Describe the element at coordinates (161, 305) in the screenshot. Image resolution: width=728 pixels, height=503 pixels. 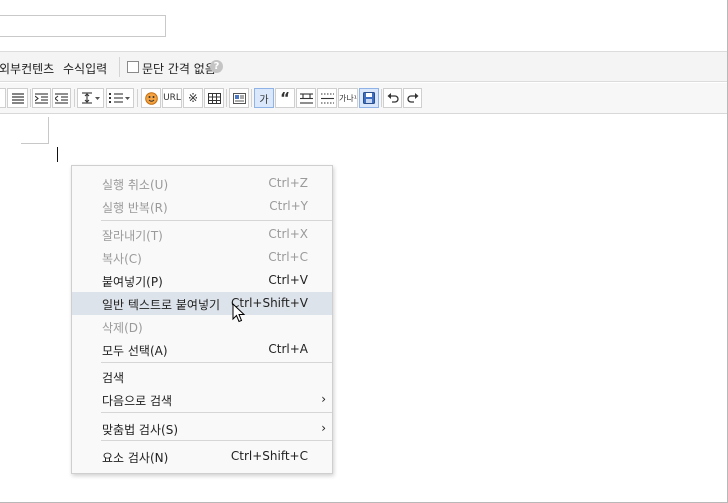
I see `menu-item-label: 일반 텍스트로 붙여넣기` at that location.